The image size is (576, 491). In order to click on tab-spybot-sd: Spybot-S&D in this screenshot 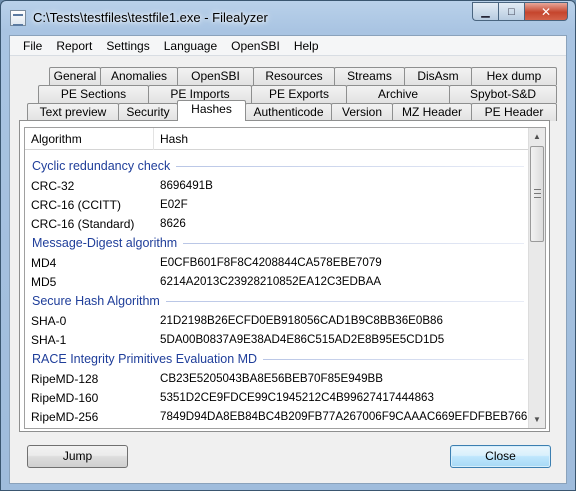, I will do `click(503, 94)`.